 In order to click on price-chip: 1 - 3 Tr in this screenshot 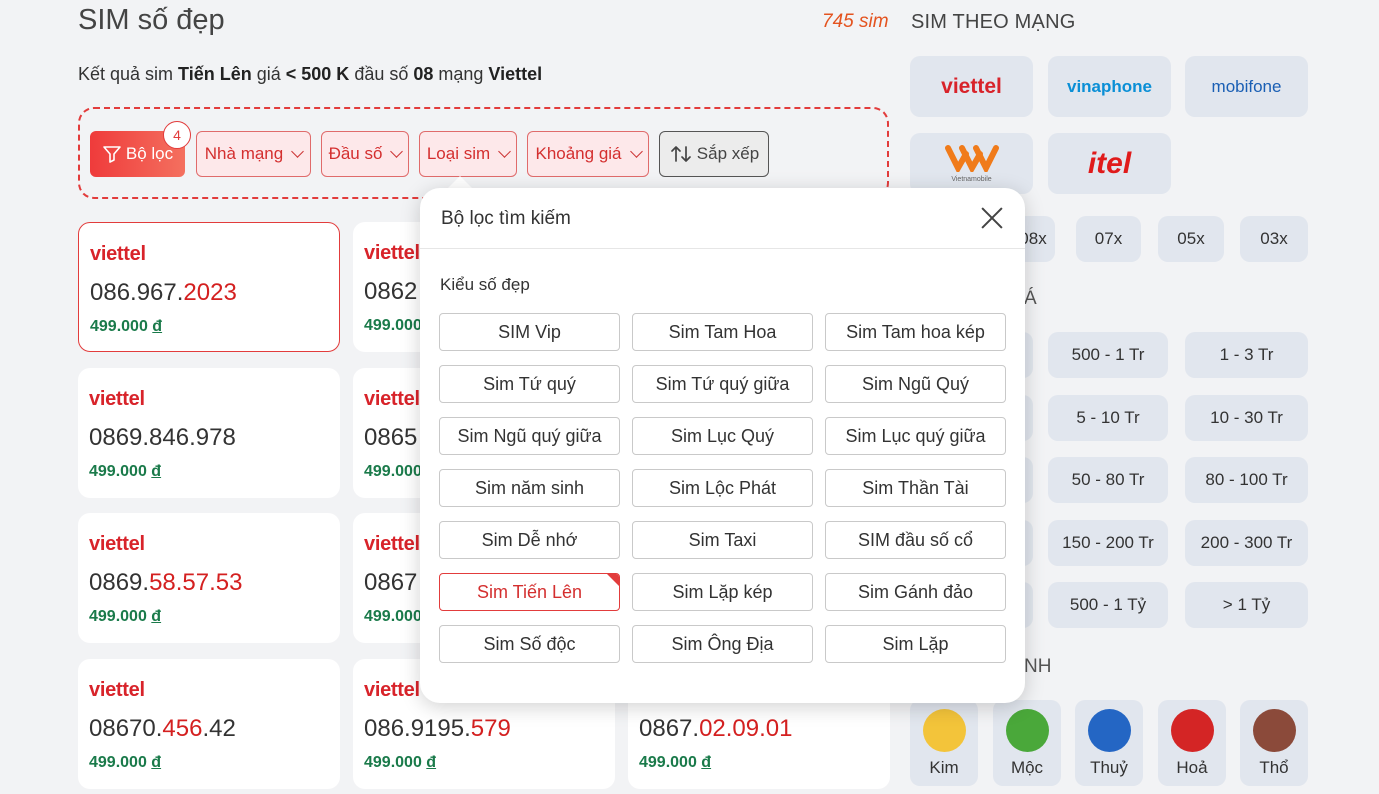, I will do `click(1246, 355)`.